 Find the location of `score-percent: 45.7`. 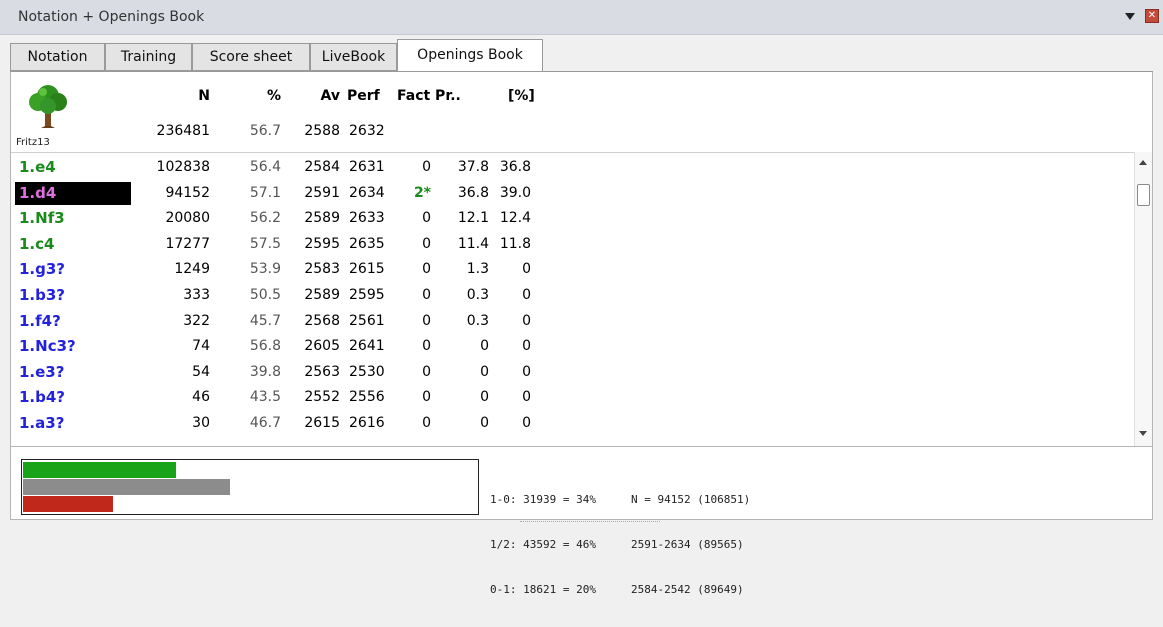

score-percent: 45.7 is located at coordinates (265, 320).